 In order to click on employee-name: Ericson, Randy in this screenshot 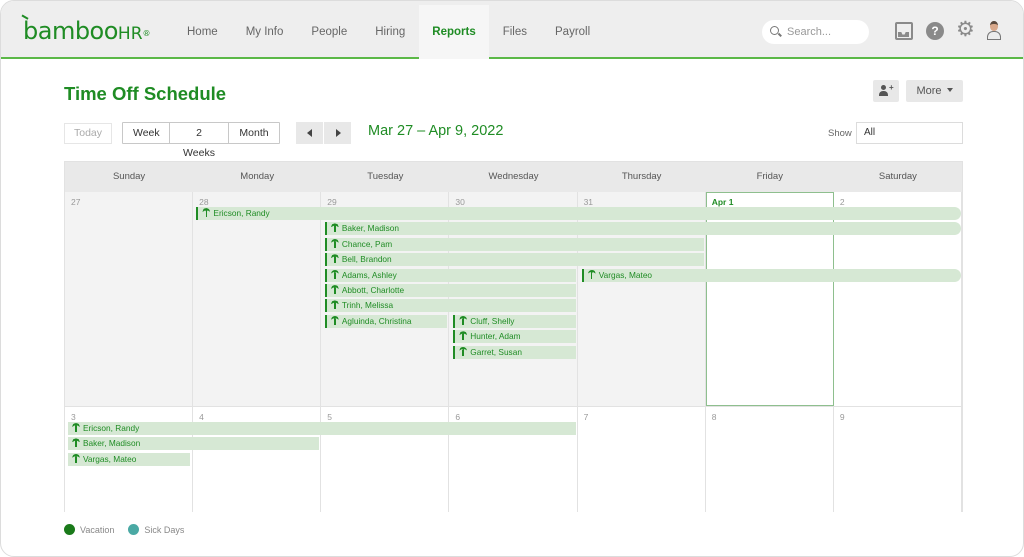, I will do `click(111, 428)`.